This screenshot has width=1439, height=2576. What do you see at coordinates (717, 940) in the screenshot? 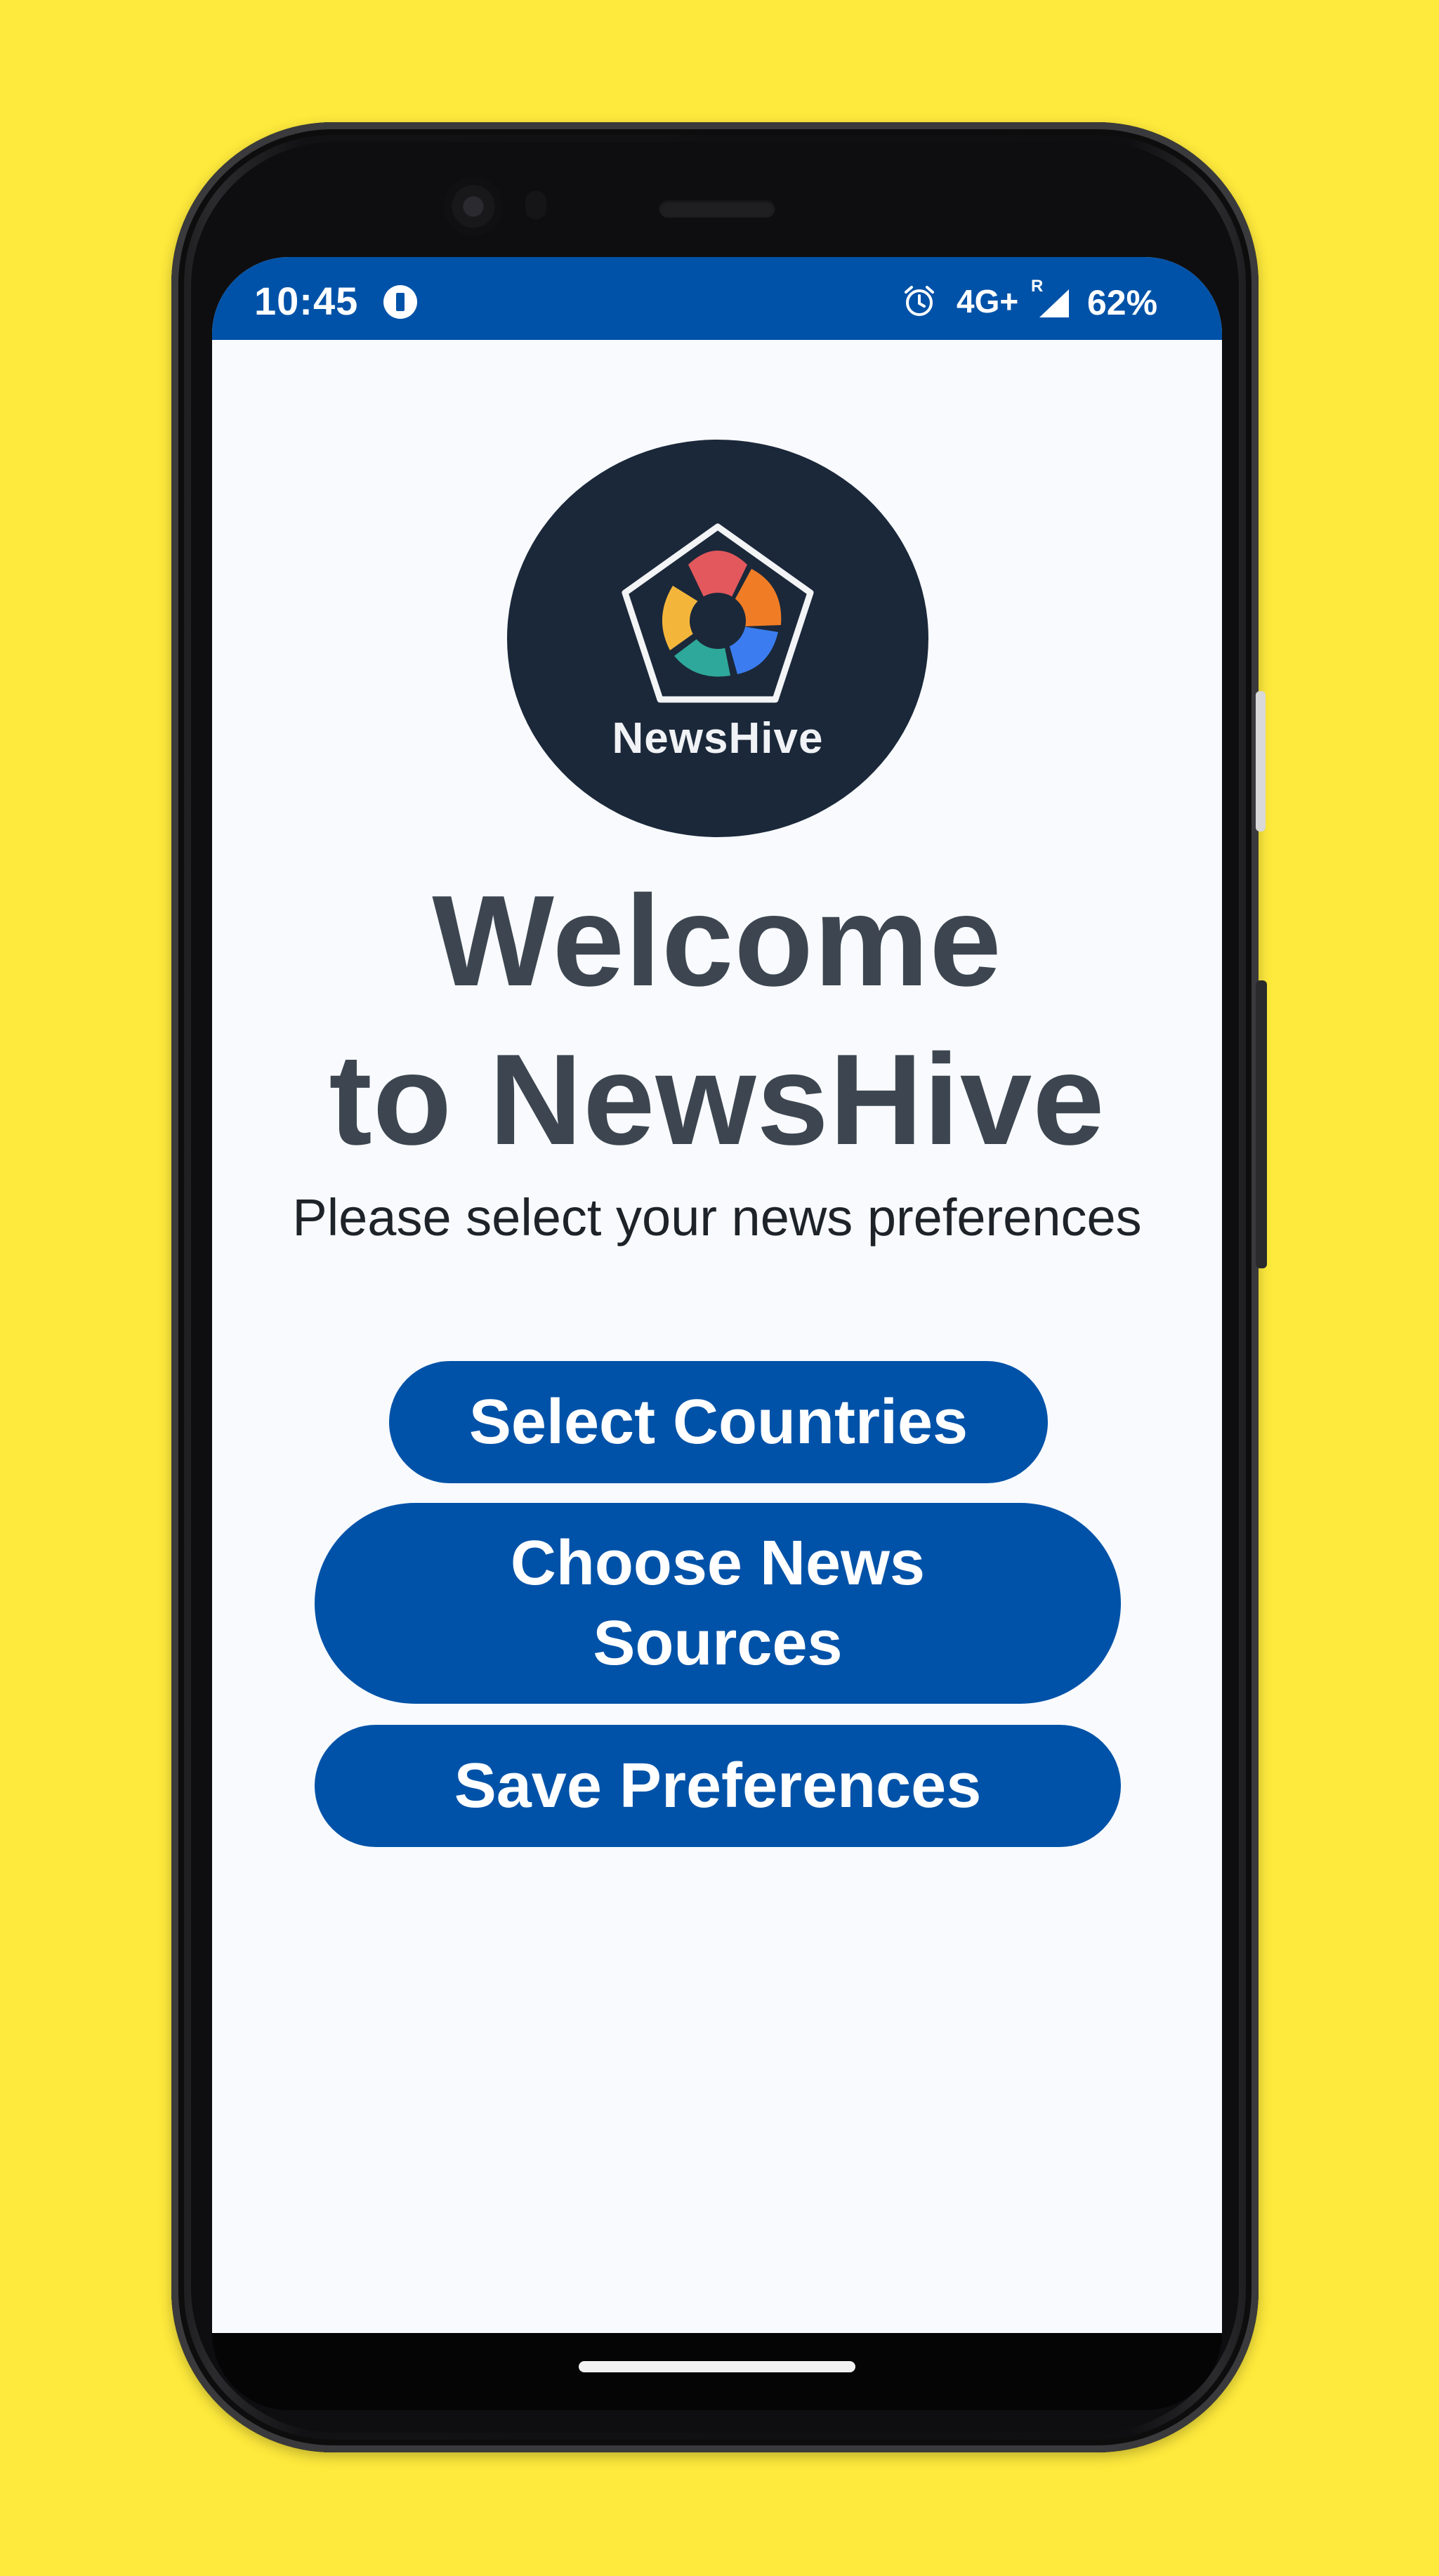
I see `welcome-line-1: Welcome` at bounding box center [717, 940].